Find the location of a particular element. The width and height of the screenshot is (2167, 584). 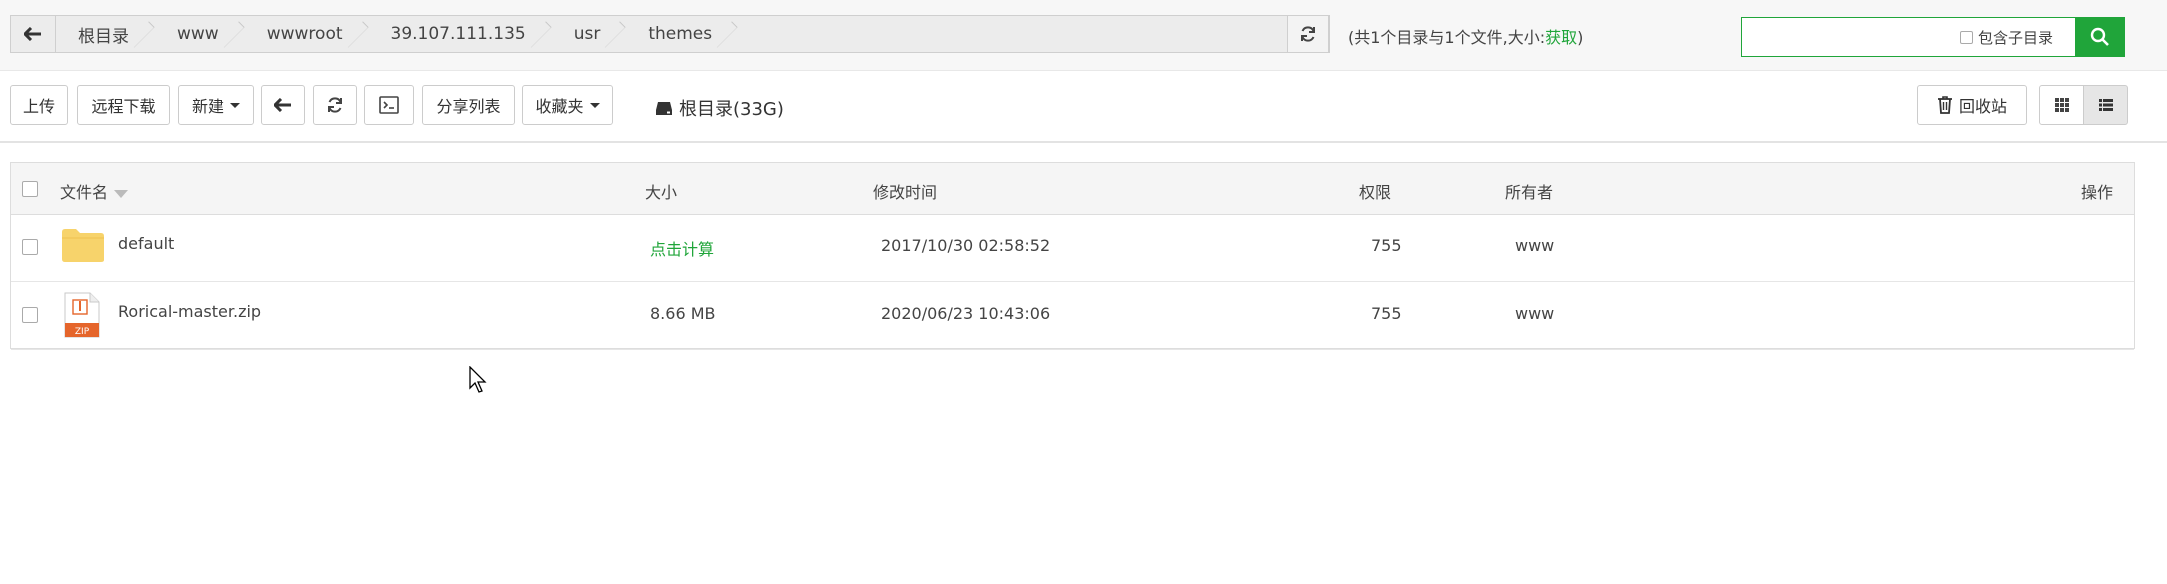

list-view-button is located at coordinates (2105, 105).